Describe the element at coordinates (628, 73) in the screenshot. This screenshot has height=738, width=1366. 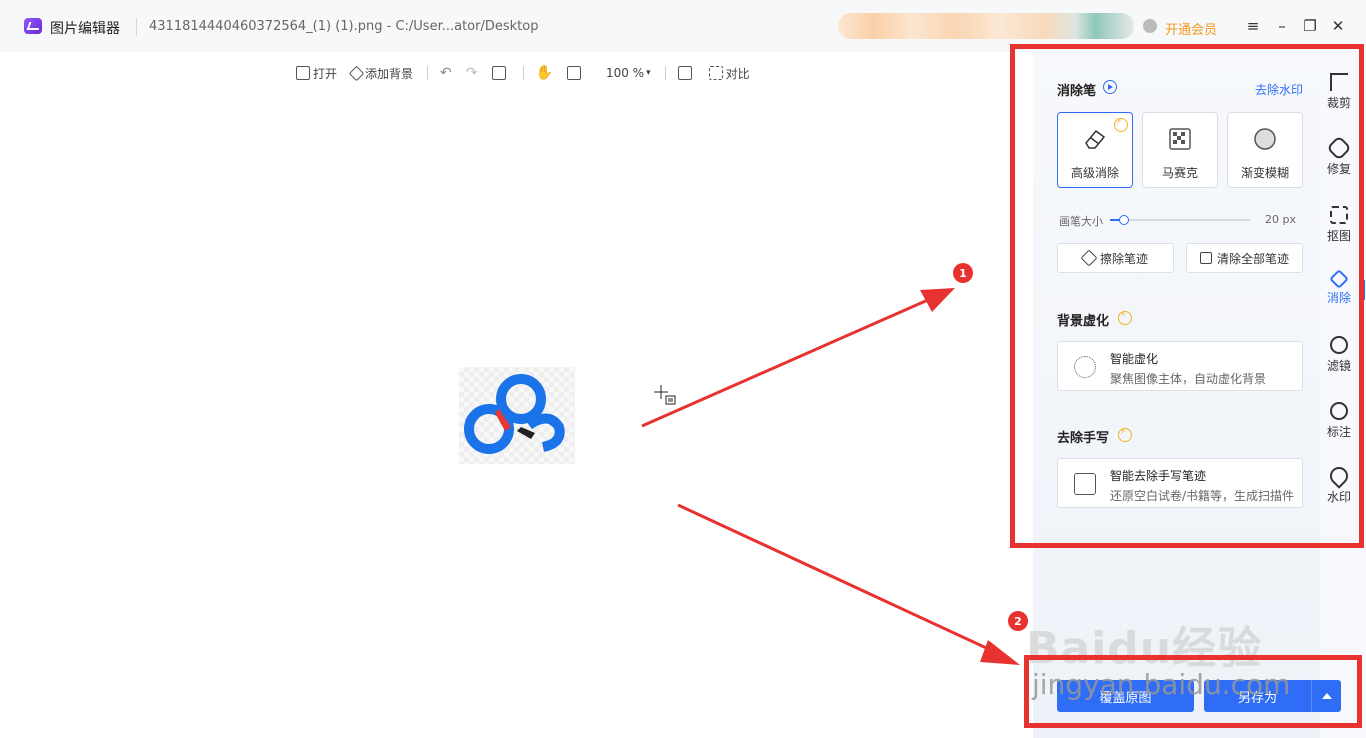
I see `zoom-select: 100 % ▾` at that location.